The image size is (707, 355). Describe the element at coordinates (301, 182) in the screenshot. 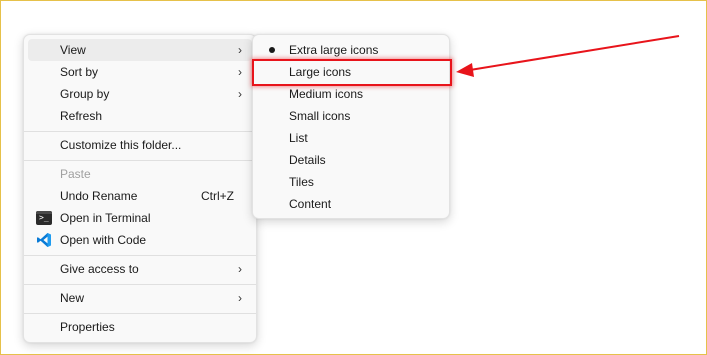

I see `submenu-item-label: Tiles` at that location.